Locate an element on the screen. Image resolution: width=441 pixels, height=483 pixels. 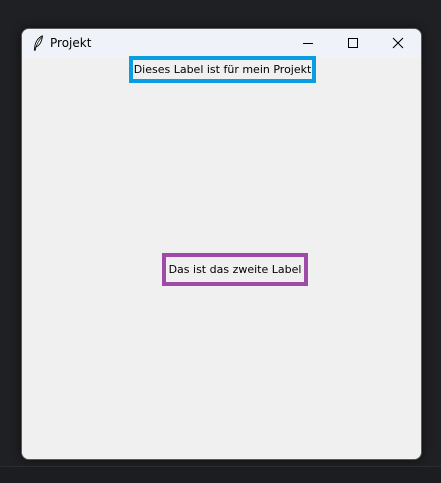
second-label: Das ist das zweite Label is located at coordinates (235, 269).